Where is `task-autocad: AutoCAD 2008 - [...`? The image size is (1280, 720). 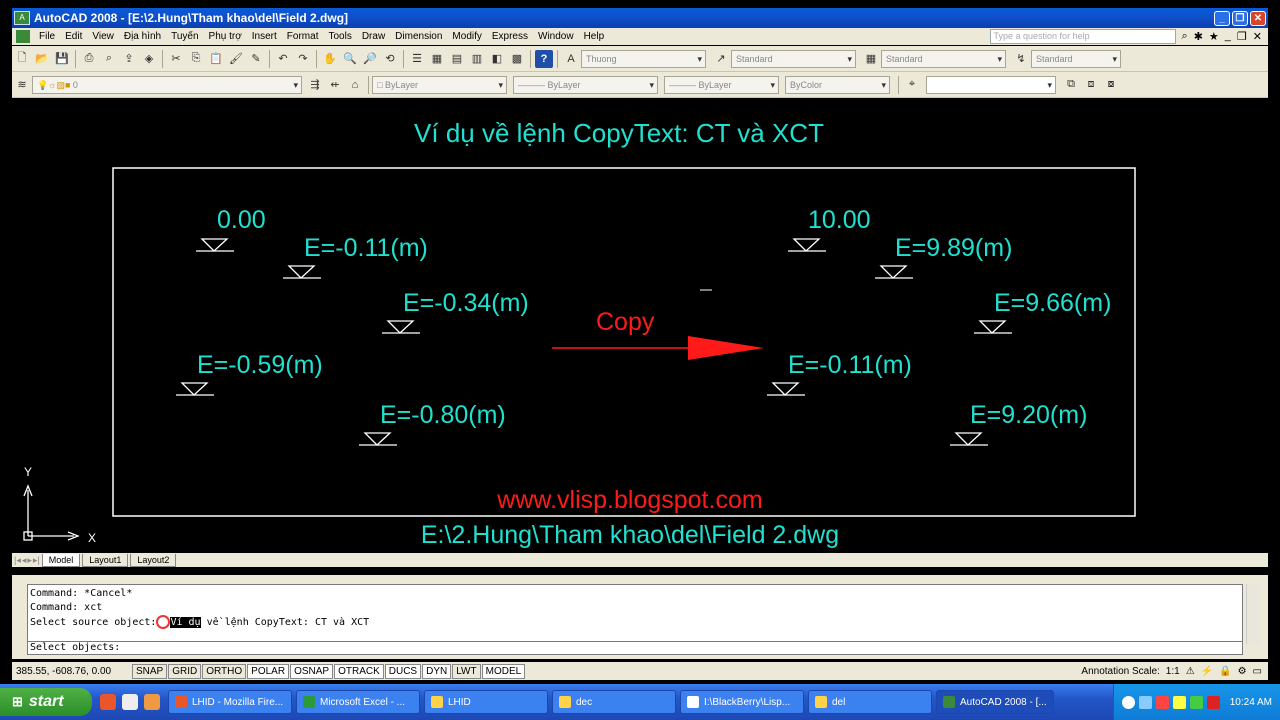 task-autocad: AutoCAD 2008 - [... is located at coordinates (995, 702).